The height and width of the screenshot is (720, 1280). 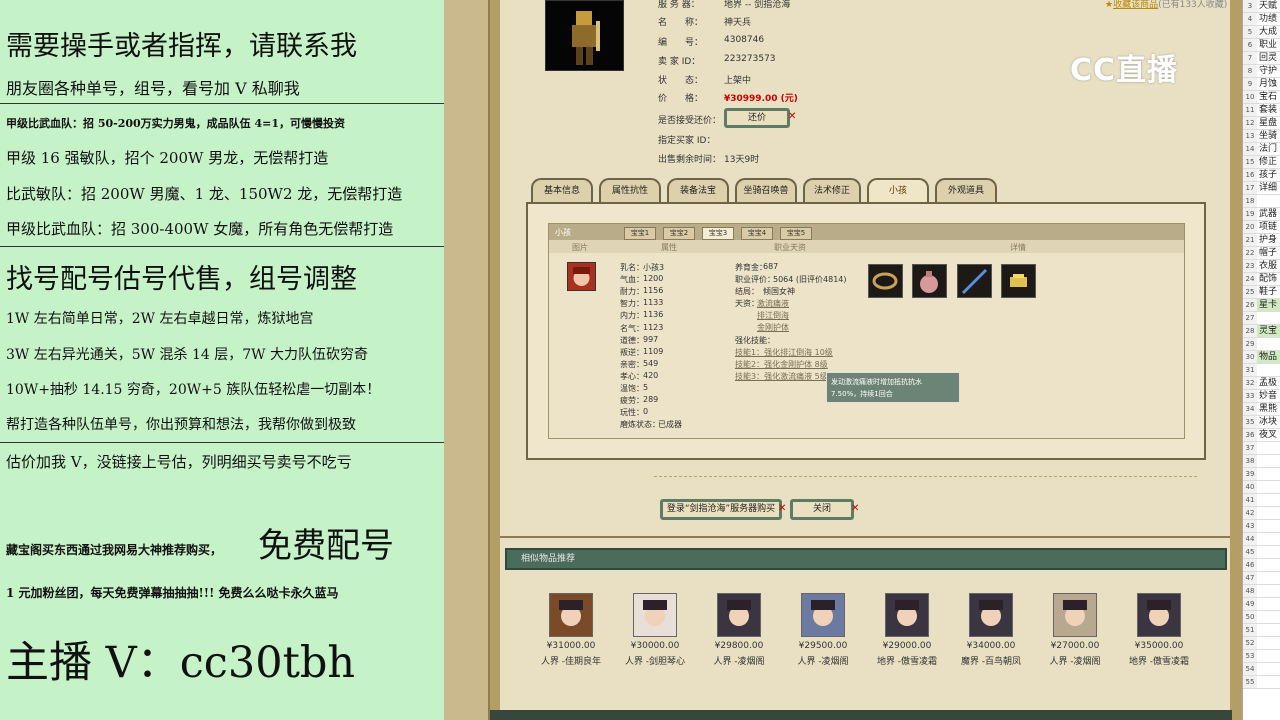 What do you see at coordinates (822, 509) in the screenshot?
I see `close-button: 关闭` at bounding box center [822, 509].